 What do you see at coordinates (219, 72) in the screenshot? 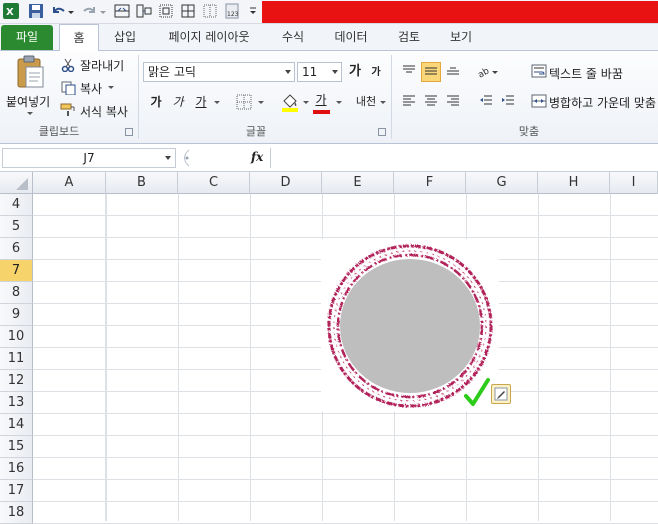
I see `font-name-combo: 맑은 고딕` at bounding box center [219, 72].